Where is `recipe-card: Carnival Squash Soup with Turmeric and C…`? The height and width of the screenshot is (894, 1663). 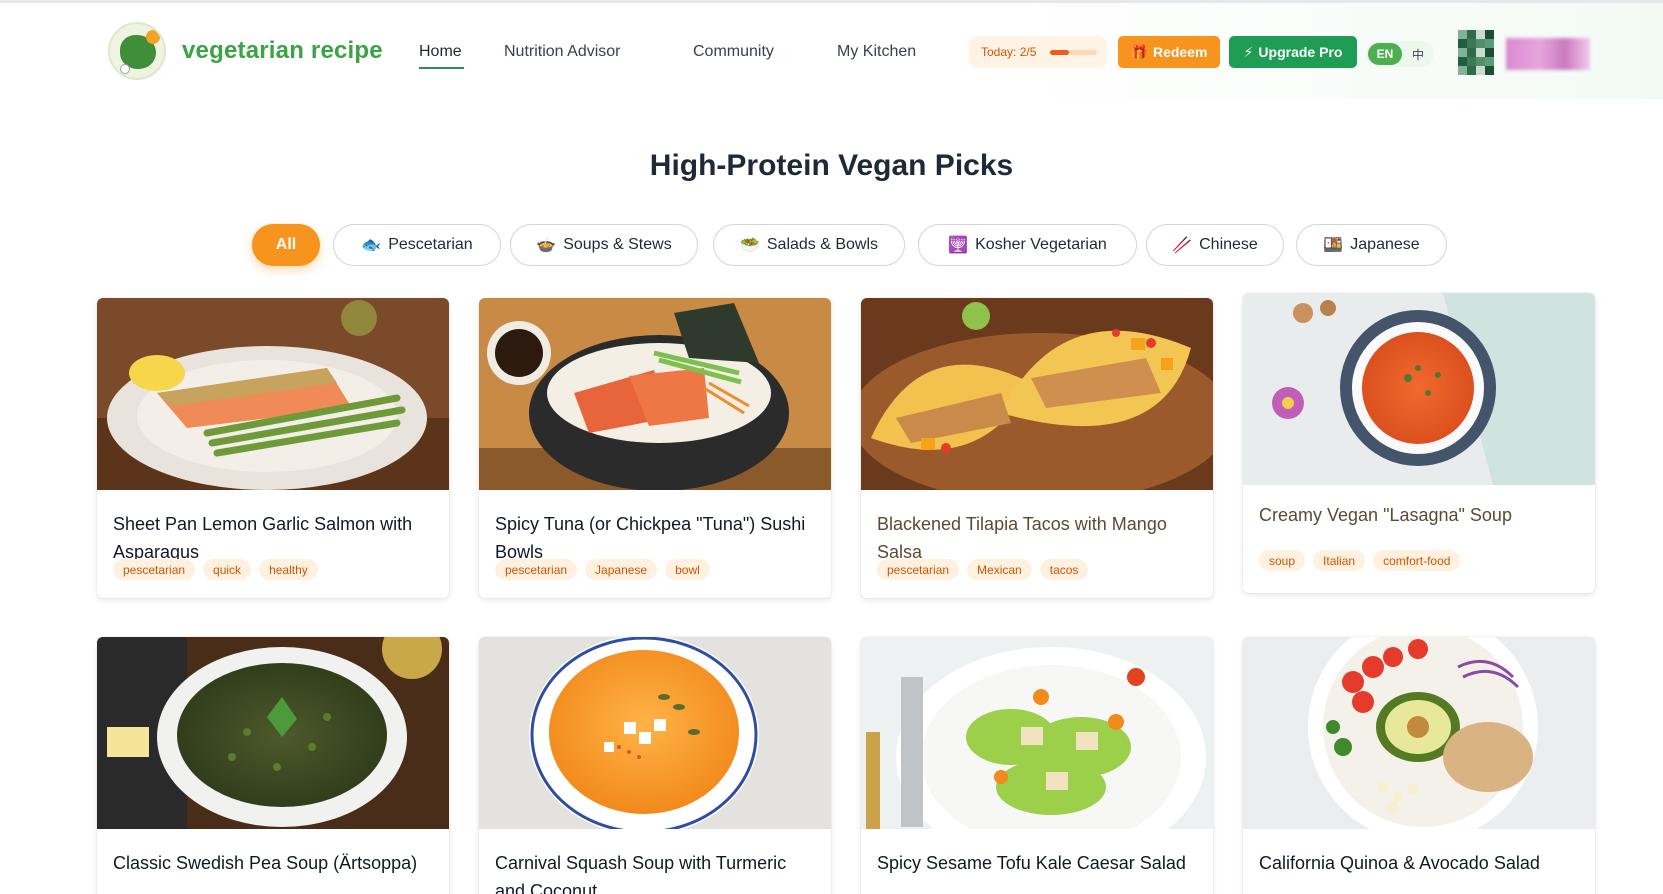 recipe-card: Carnival Squash Soup with Turmeric and C… is located at coordinates (655, 765).